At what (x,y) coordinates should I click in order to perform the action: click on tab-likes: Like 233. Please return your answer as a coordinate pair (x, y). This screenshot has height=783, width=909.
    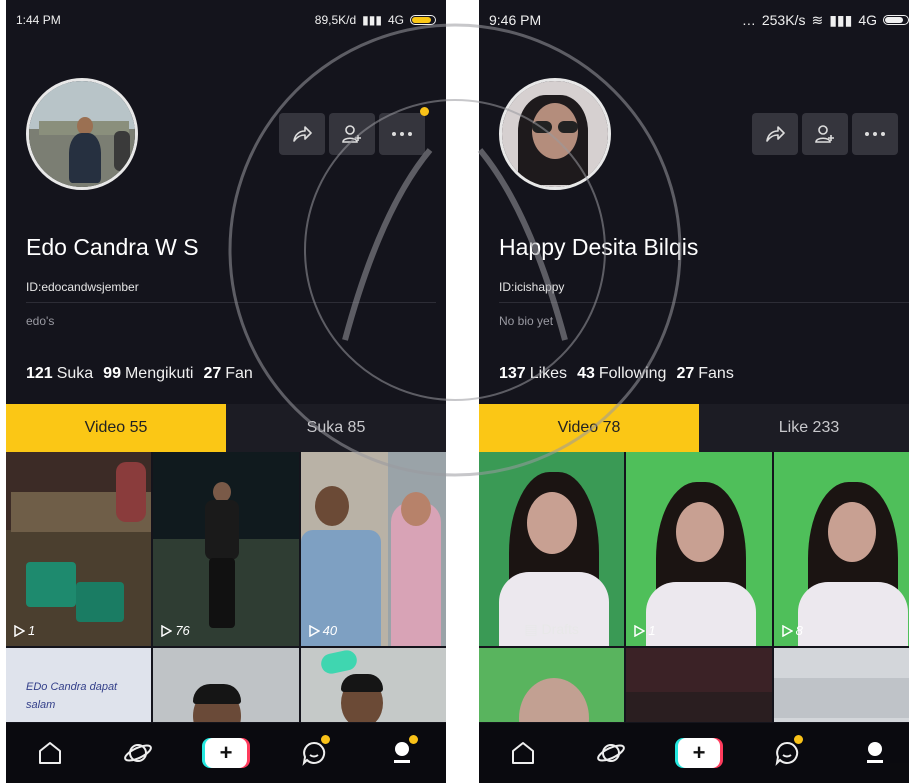
    Looking at the image, I should click on (804, 428).